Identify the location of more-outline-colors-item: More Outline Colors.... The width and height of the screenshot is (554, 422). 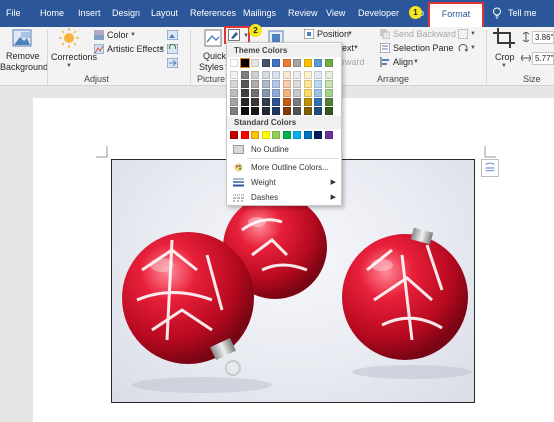
(285, 167).